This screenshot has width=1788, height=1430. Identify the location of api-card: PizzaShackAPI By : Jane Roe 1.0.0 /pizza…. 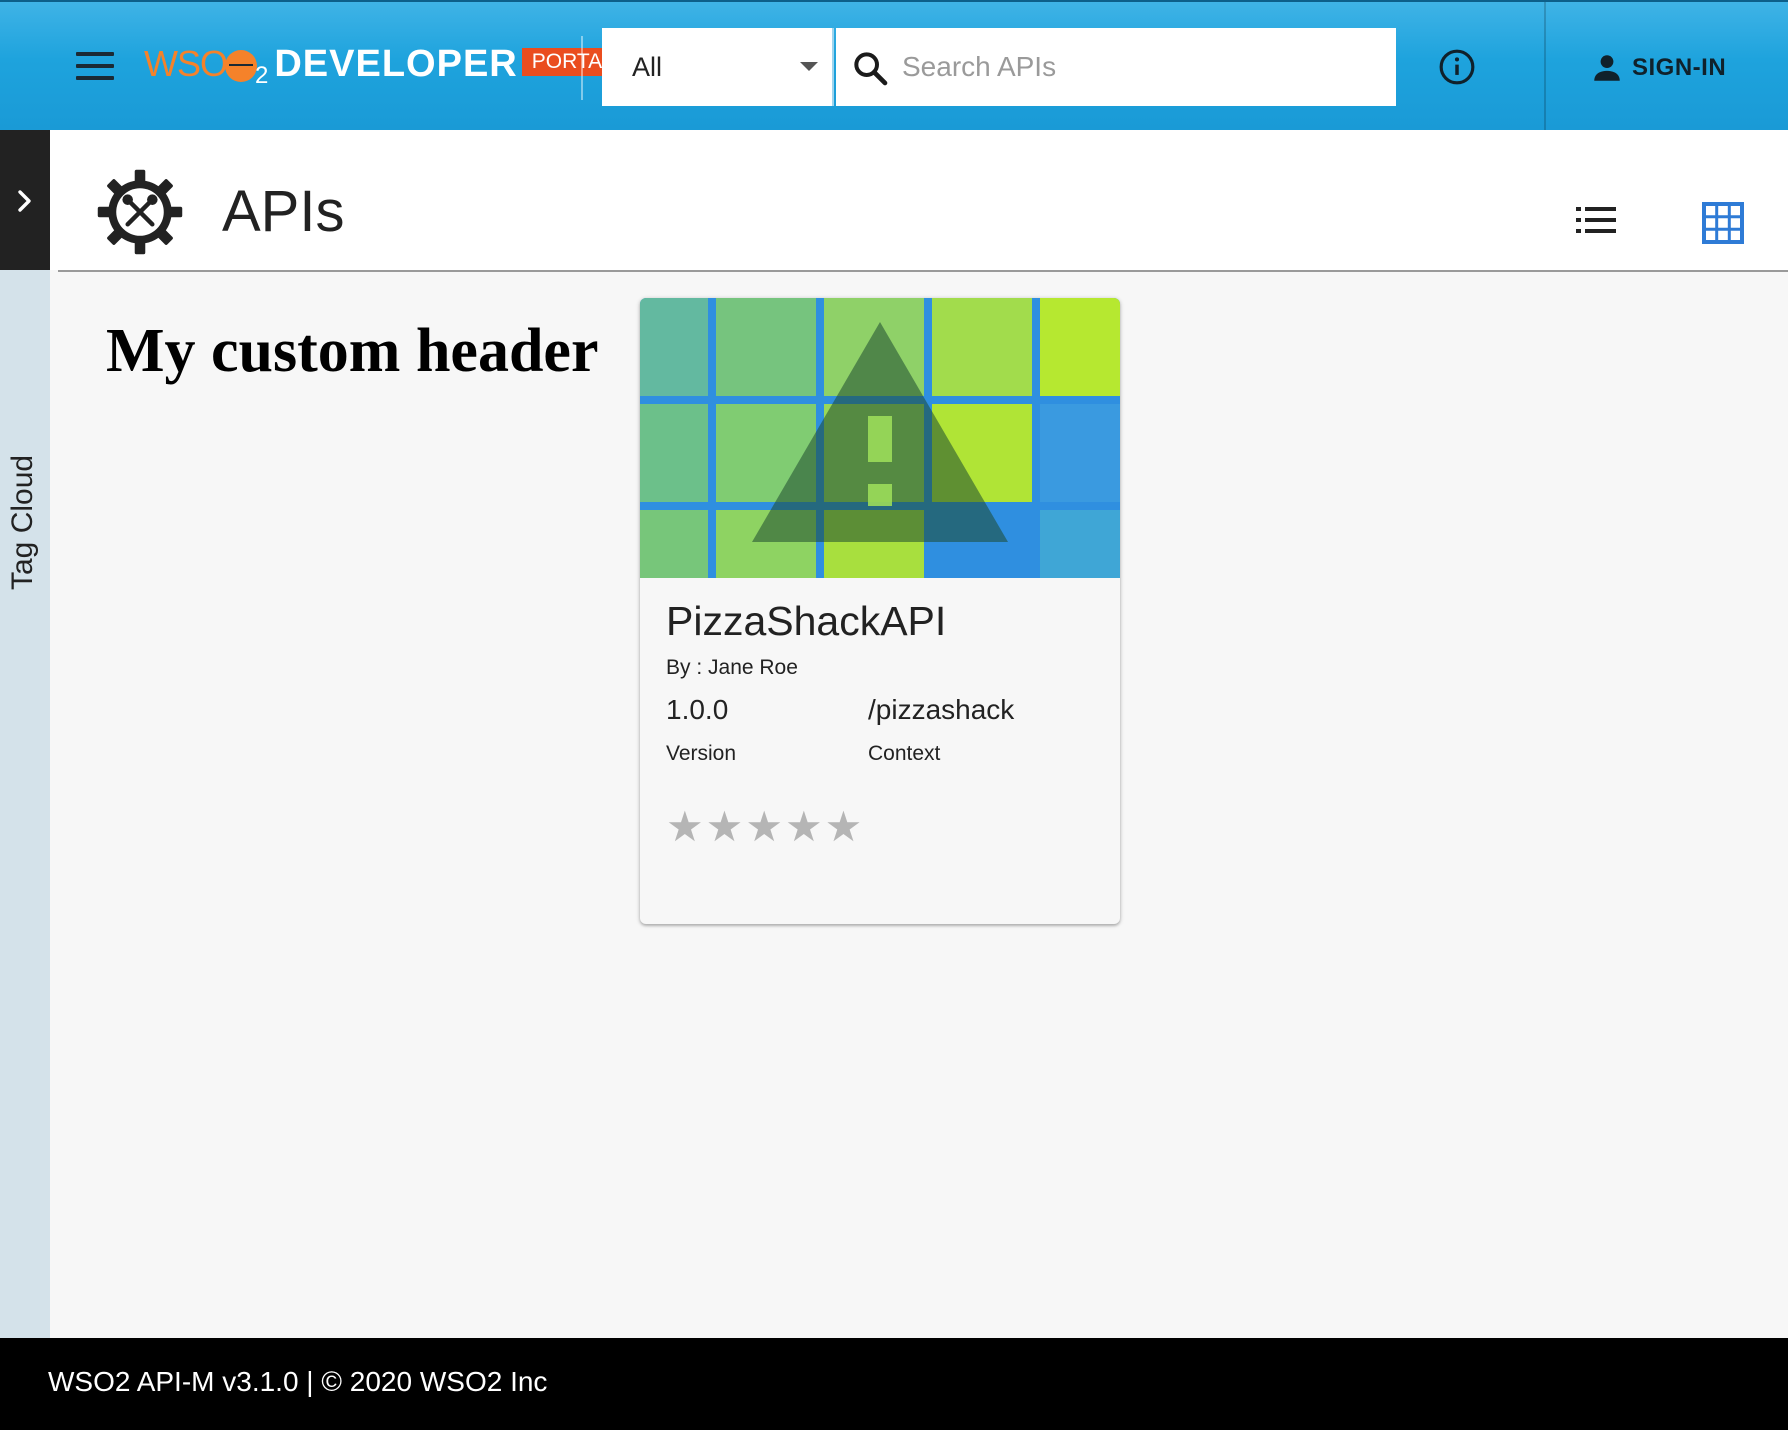
(880, 611).